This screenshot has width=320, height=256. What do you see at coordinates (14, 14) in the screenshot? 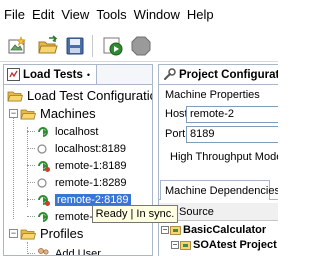
I see `menu-file: File` at bounding box center [14, 14].